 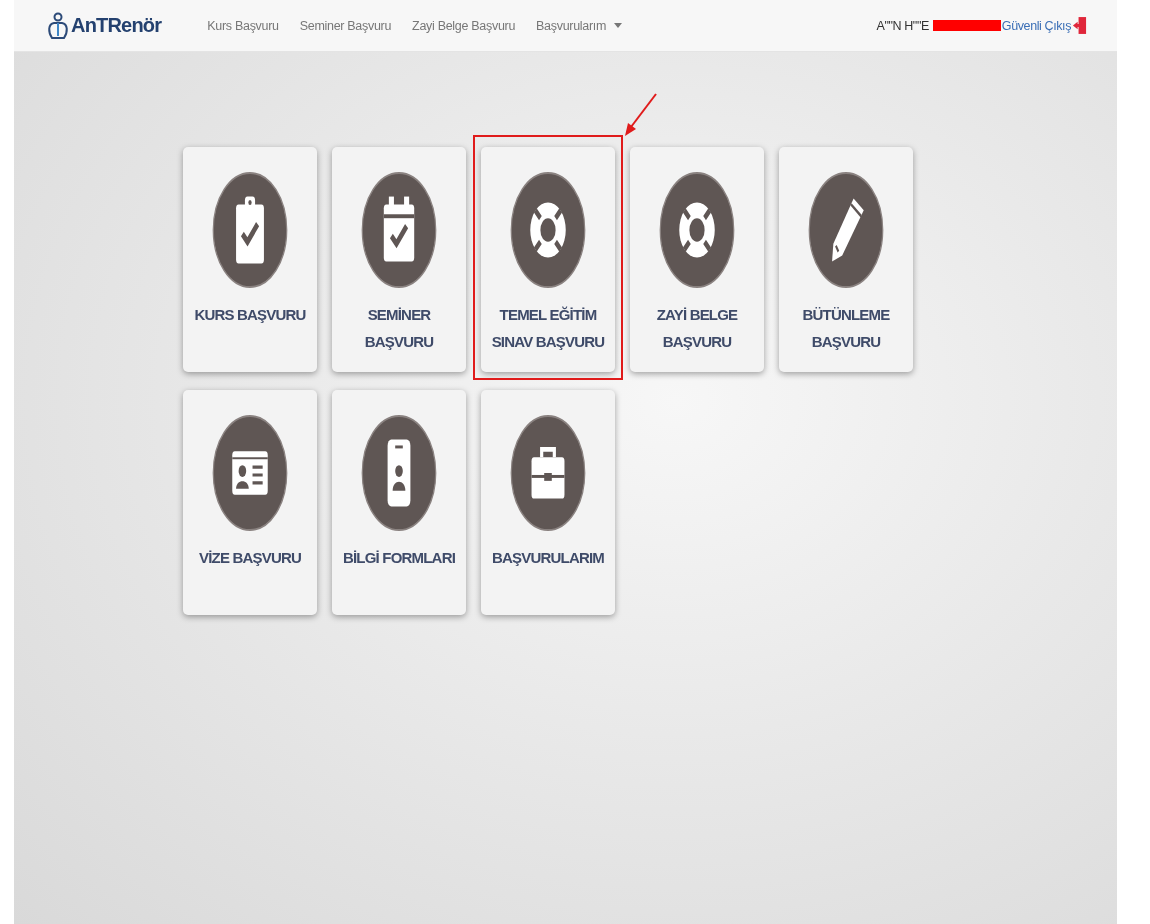 What do you see at coordinates (345, 25) in the screenshot?
I see `nav-link: Seminer Başvuru` at bounding box center [345, 25].